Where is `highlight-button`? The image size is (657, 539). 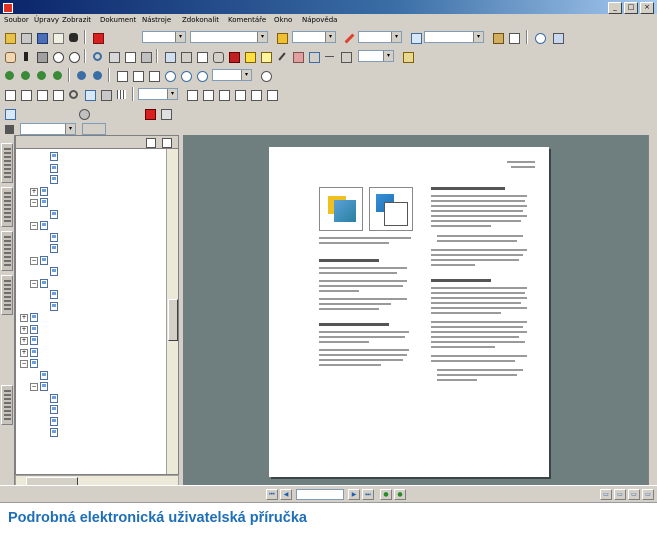 highlight-button is located at coordinates (249, 56).